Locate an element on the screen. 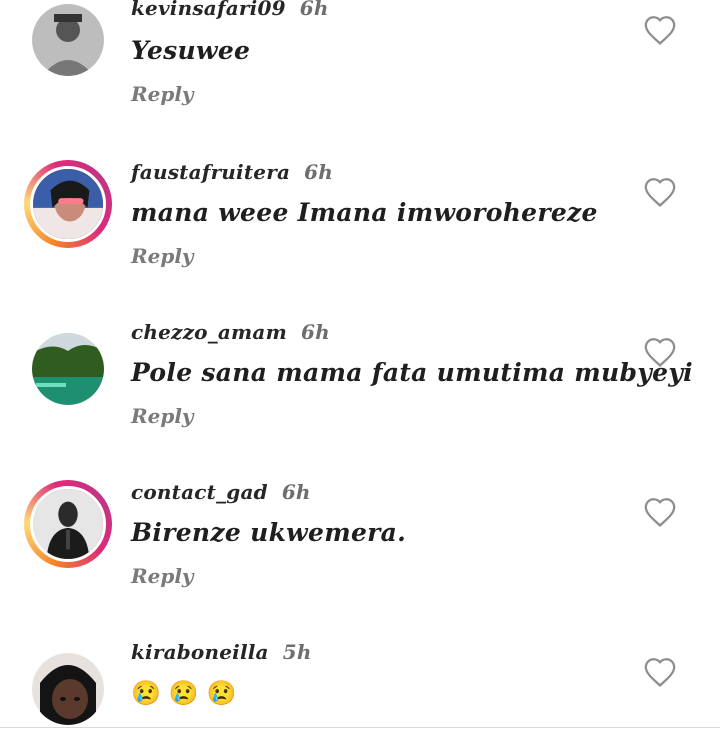 Image resolution: width=720 pixels, height=731 pixels. comment-text: 😢😢😢 is located at coordinates (188, 692).